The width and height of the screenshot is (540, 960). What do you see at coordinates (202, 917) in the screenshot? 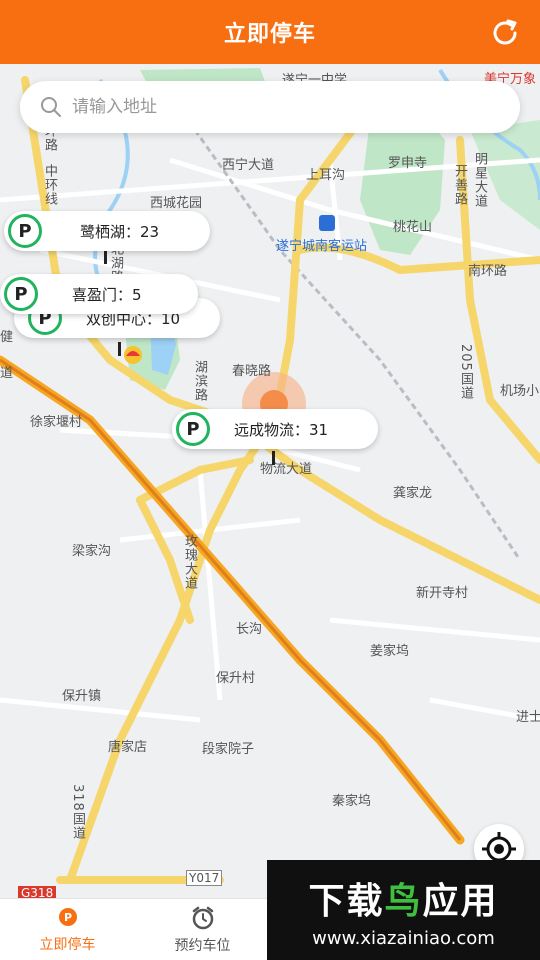
I see `alarm-clock-icon` at bounding box center [202, 917].